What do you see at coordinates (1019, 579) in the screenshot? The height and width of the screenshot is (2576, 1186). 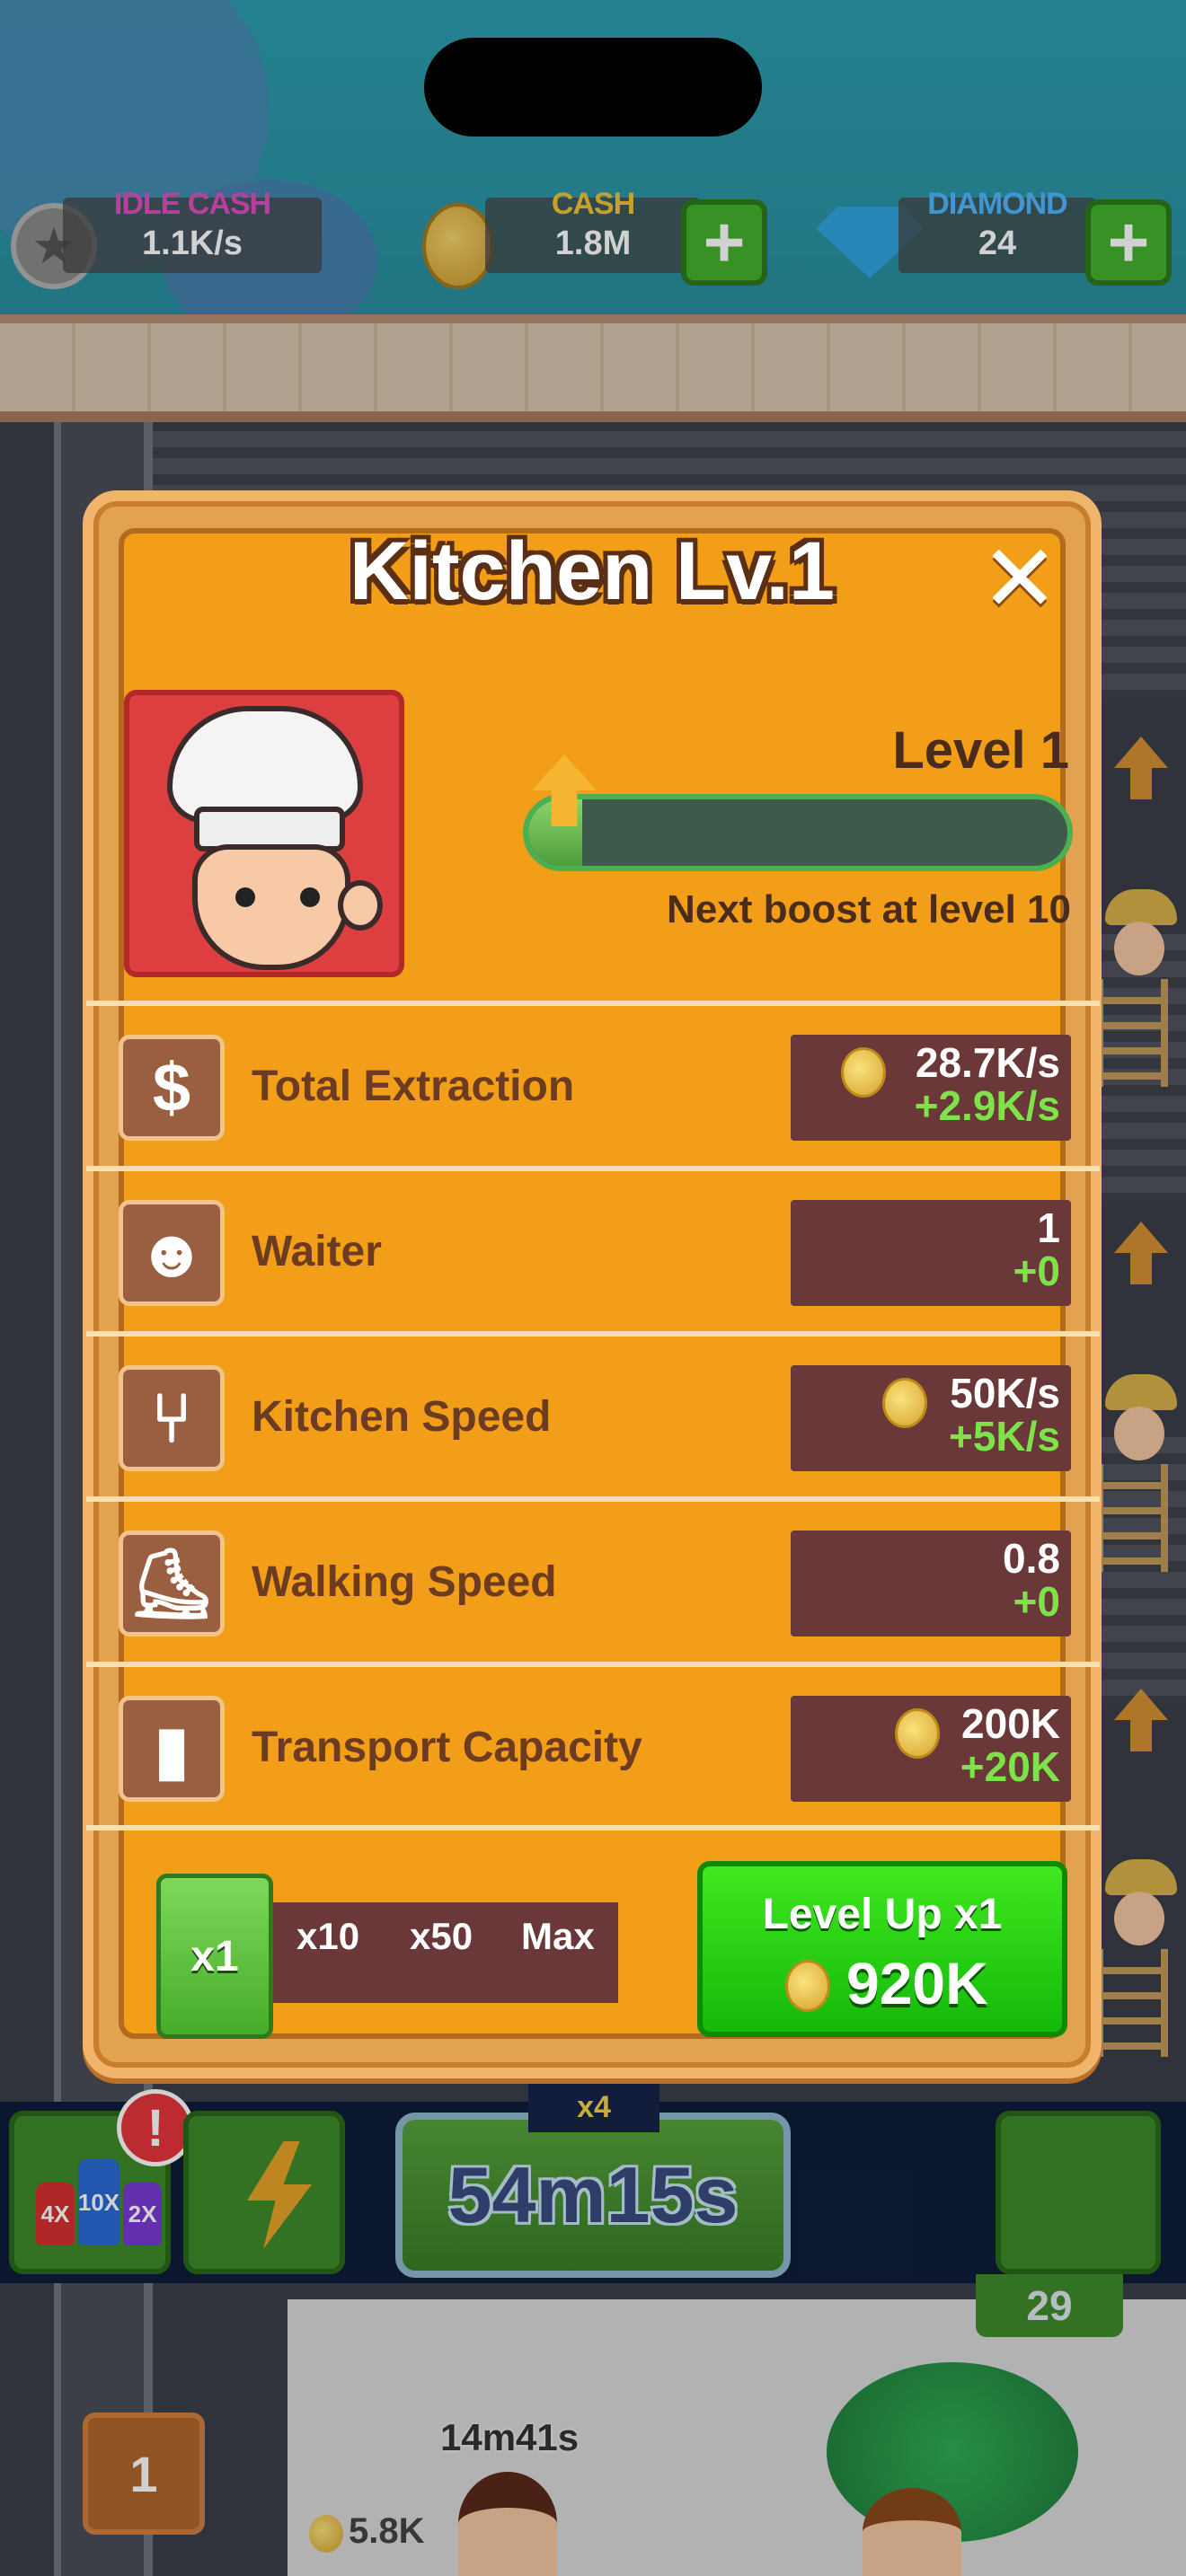 I see `close-button: ✕` at bounding box center [1019, 579].